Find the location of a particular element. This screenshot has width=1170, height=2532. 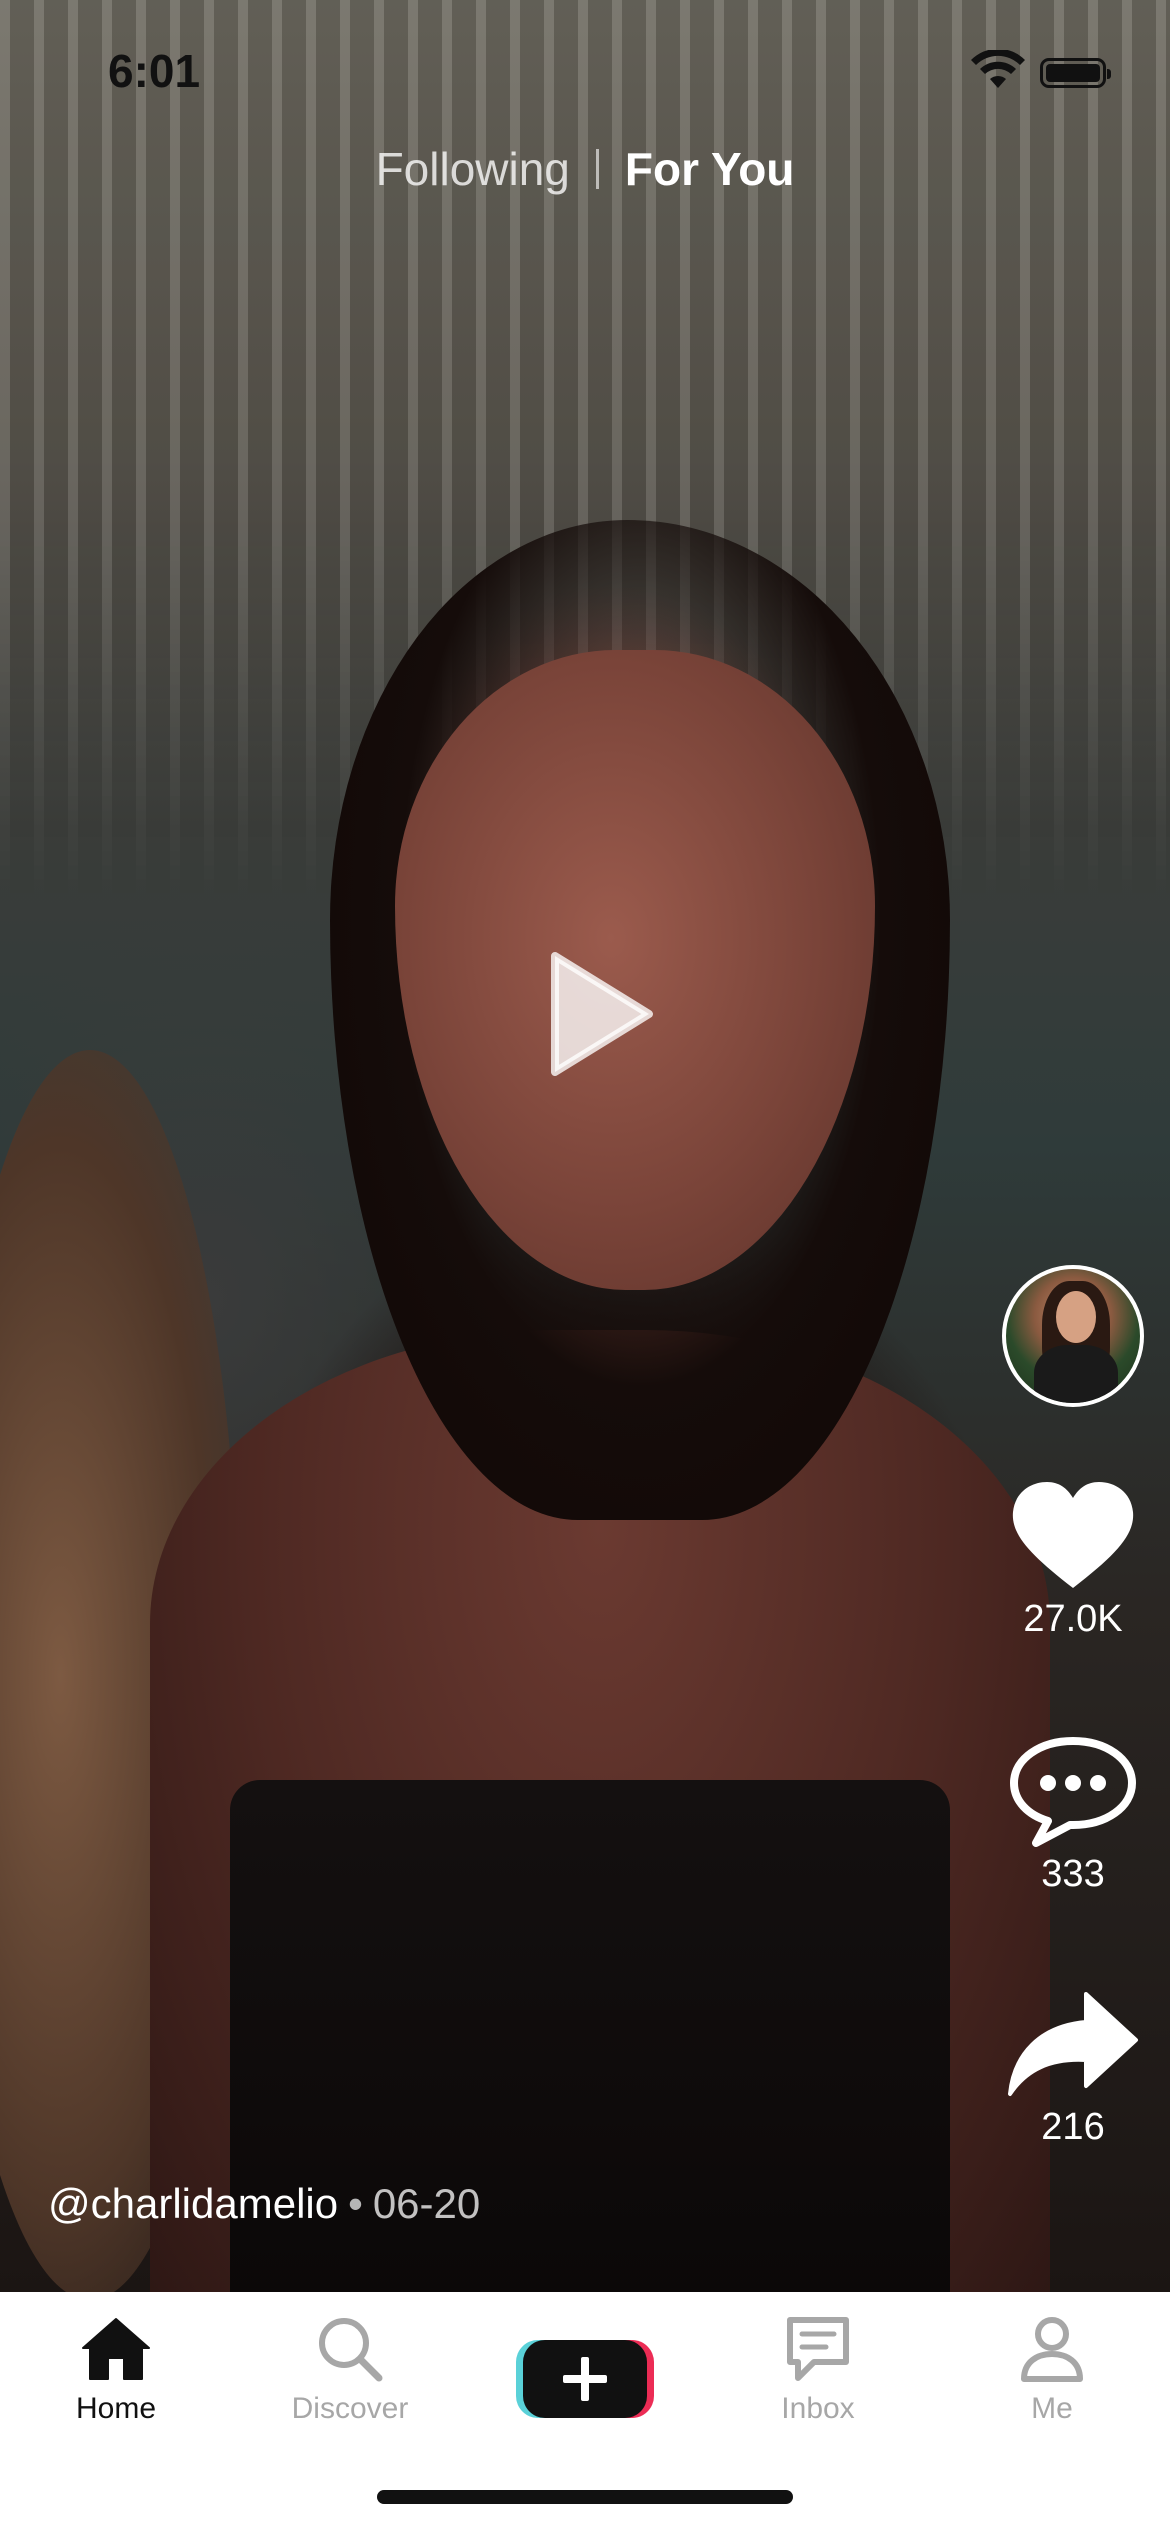

create-button is located at coordinates (585, 2379).